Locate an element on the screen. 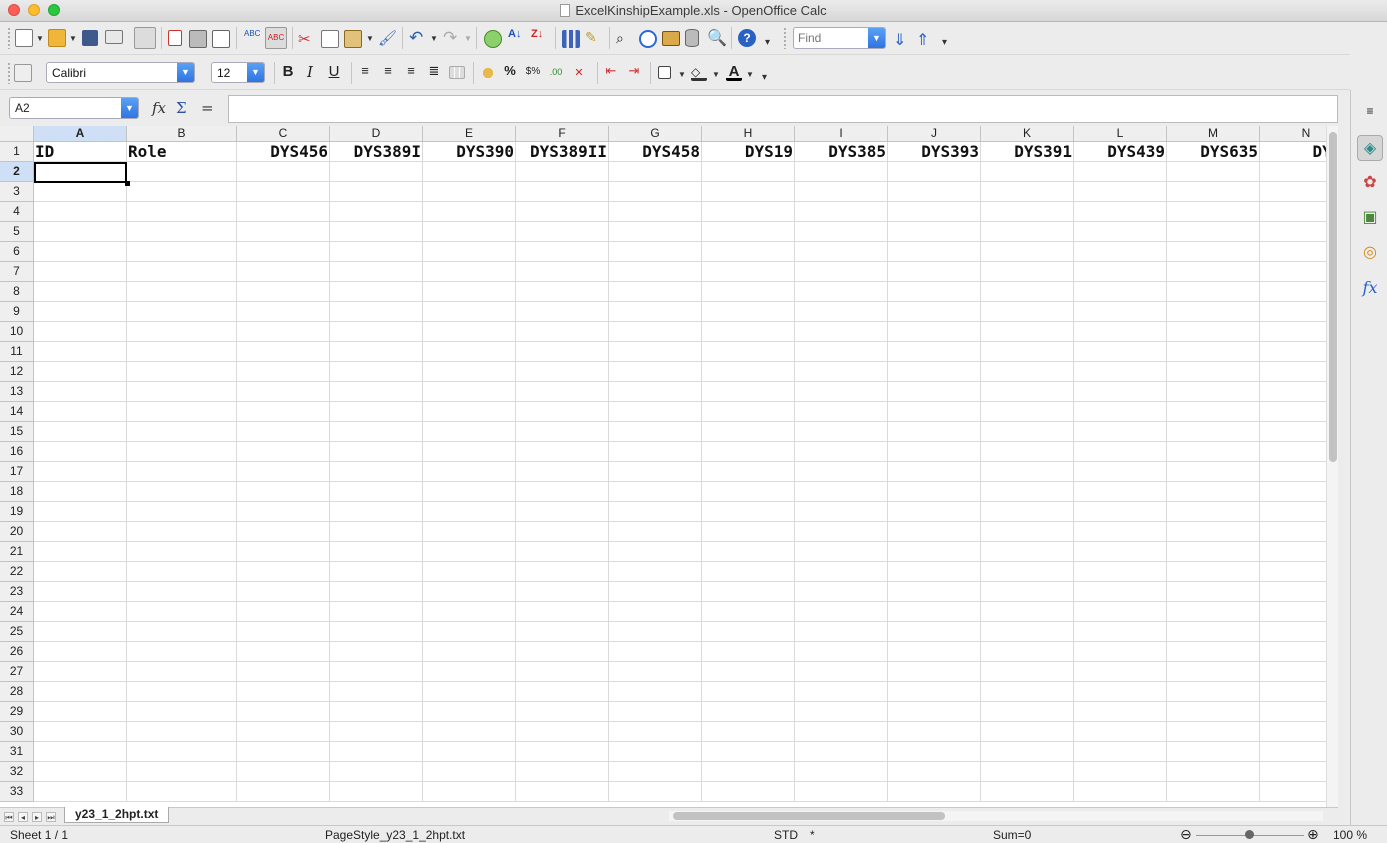 This screenshot has width=1387, height=843. cell-m5 is located at coordinates (1213, 232).